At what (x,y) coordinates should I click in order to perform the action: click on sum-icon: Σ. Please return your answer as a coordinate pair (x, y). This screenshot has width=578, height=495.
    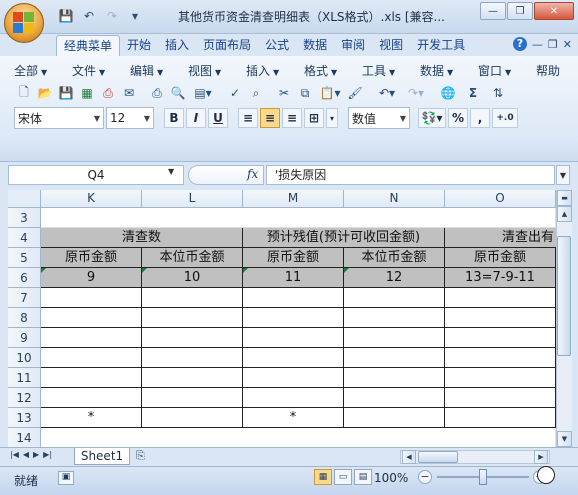
    Looking at the image, I should click on (473, 93).